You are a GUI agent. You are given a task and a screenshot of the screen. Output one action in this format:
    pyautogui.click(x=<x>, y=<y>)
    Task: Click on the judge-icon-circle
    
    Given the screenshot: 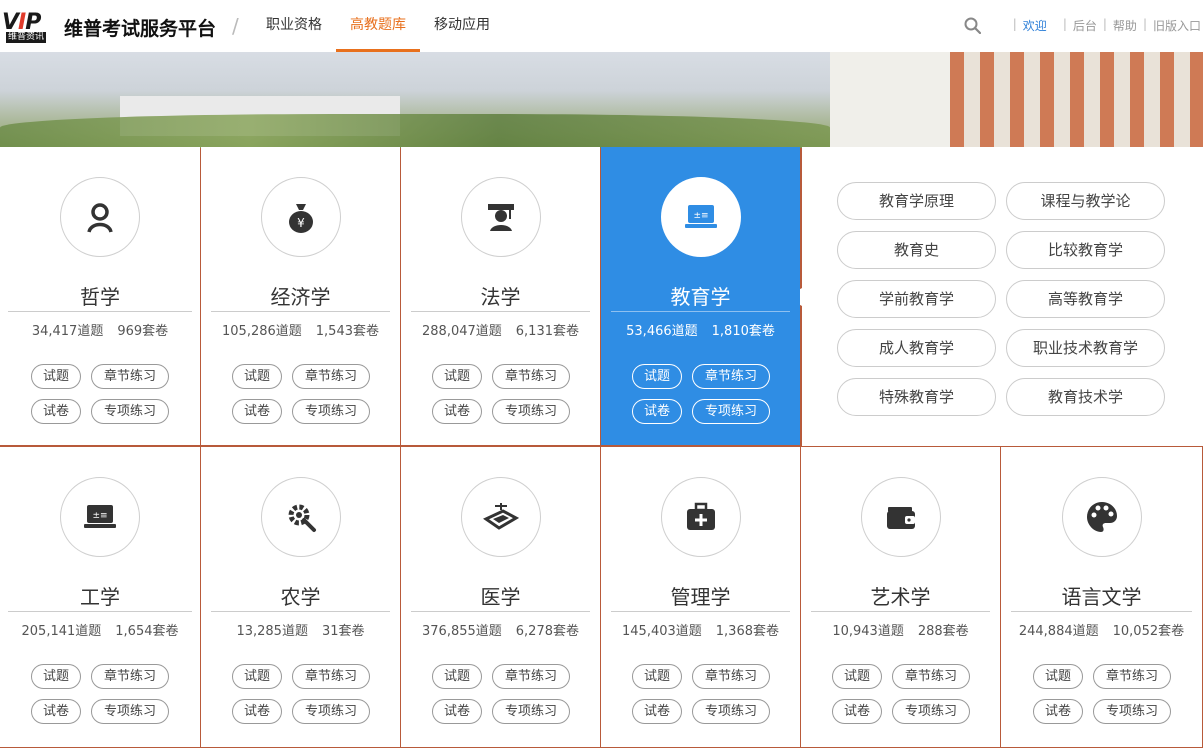 What is the action you would take?
    pyautogui.click(x=501, y=217)
    